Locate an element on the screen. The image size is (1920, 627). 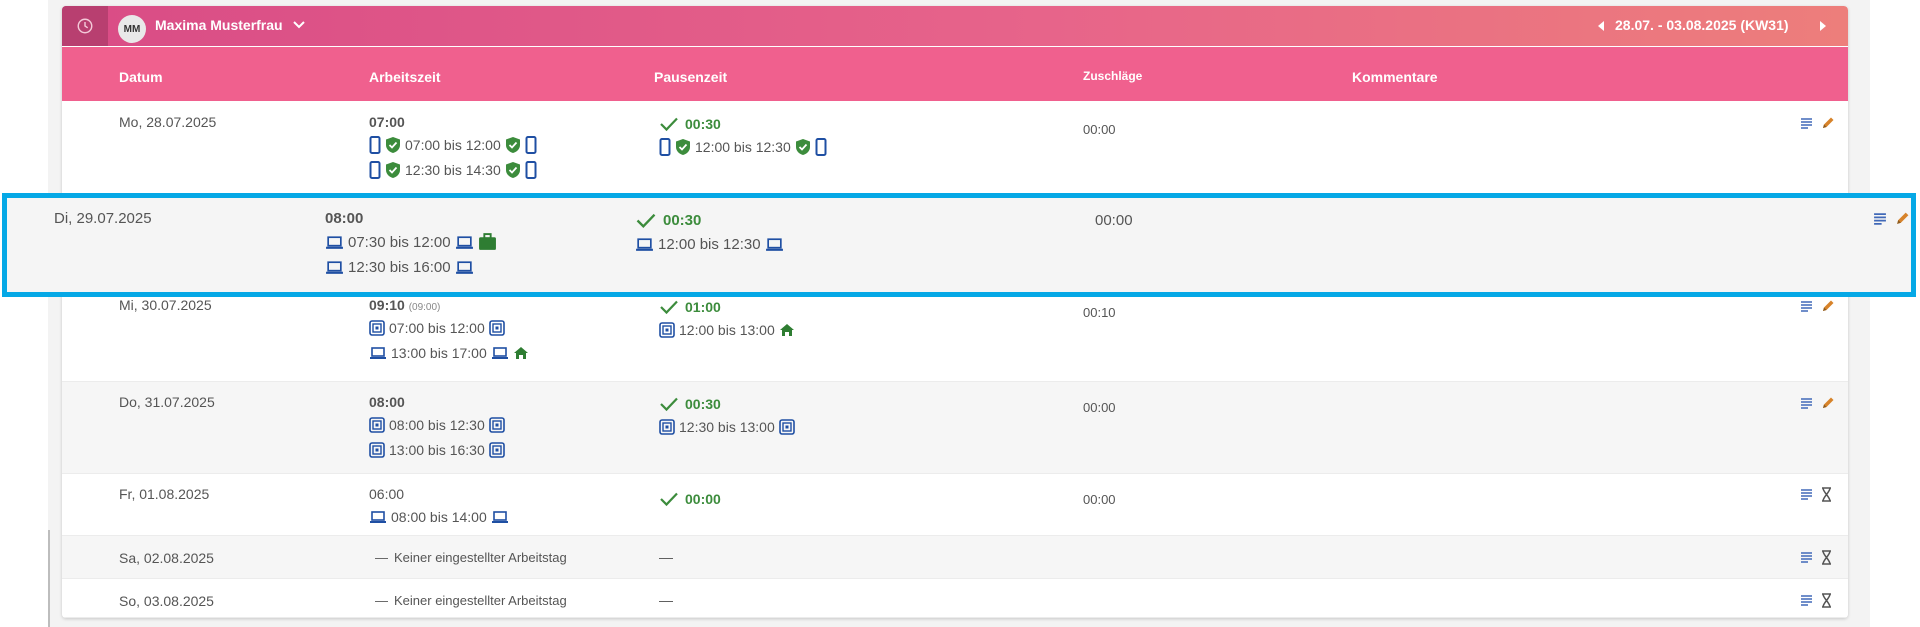
work-cell: 08:00 07:30 bis 12:00 12:30 bis 16:00 is located at coordinates (411, 243).